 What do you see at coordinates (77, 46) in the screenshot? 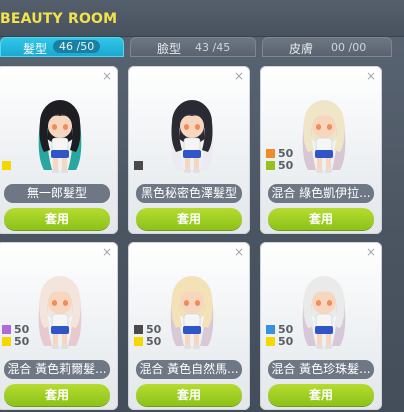
I see `tab-hair-count: 46 /50` at bounding box center [77, 46].